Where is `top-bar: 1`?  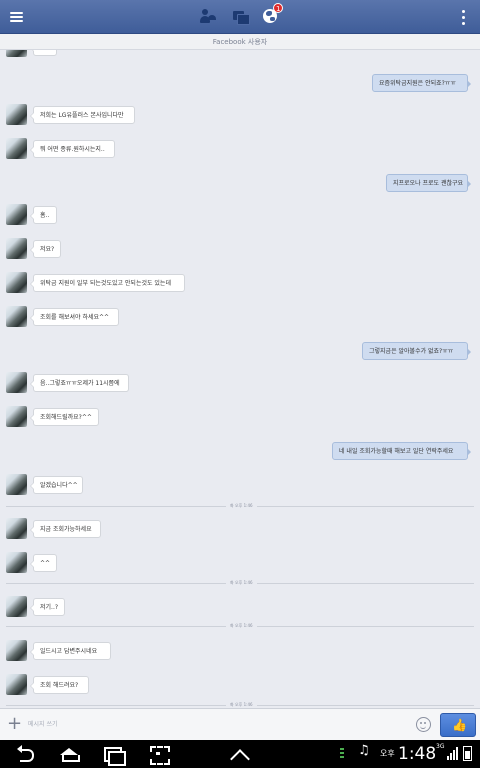
top-bar: 1 is located at coordinates (240, 17).